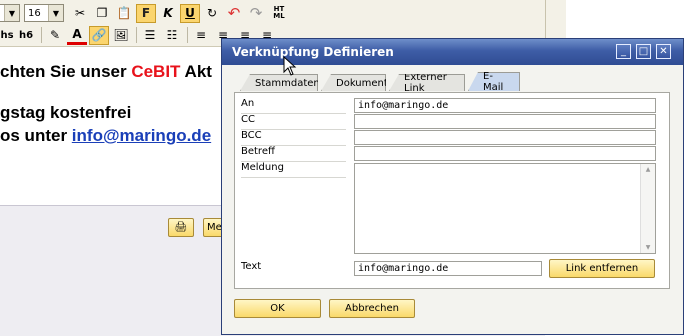 The height and width of the screenshot is (336, 684). What do you see at coordinates (293, 154) in the screenshot?
I see `betreff-label: Betreff` at bounding box center [293, 154].